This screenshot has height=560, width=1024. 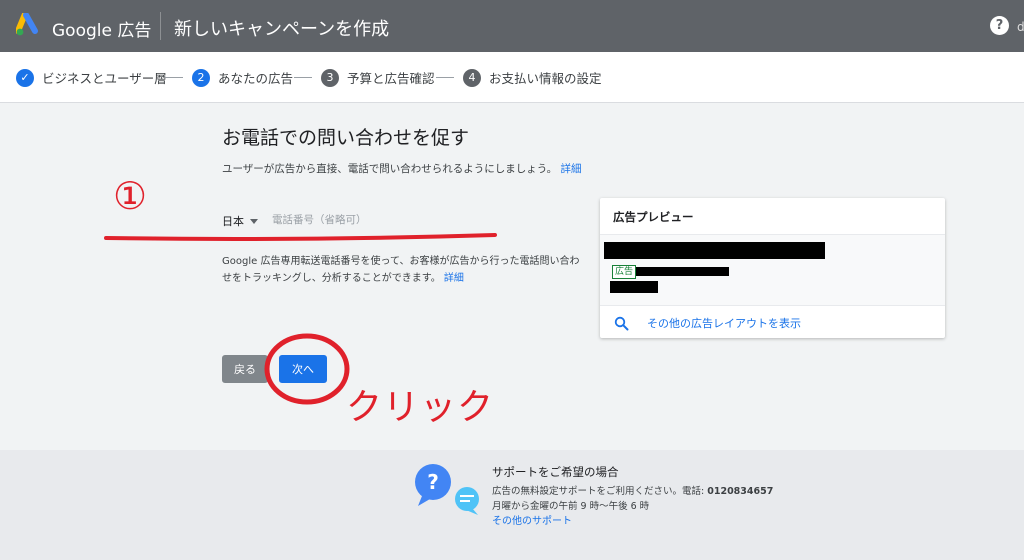 I want to click on info-detail-link: 詳細, so click(x=454, y=278).